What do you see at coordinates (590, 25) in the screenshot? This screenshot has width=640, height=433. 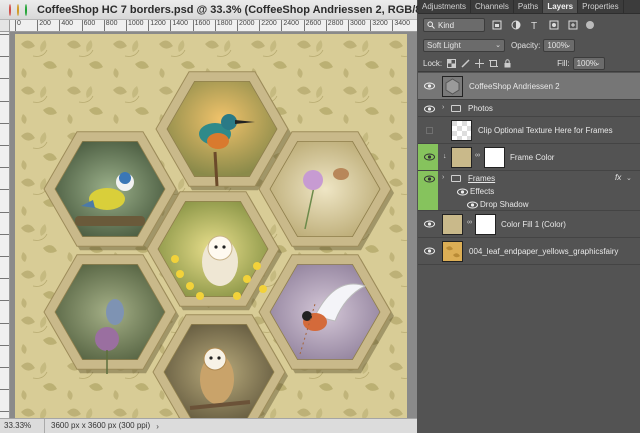 I see `filter-toggle-icon` at bounding box center [590, 25].